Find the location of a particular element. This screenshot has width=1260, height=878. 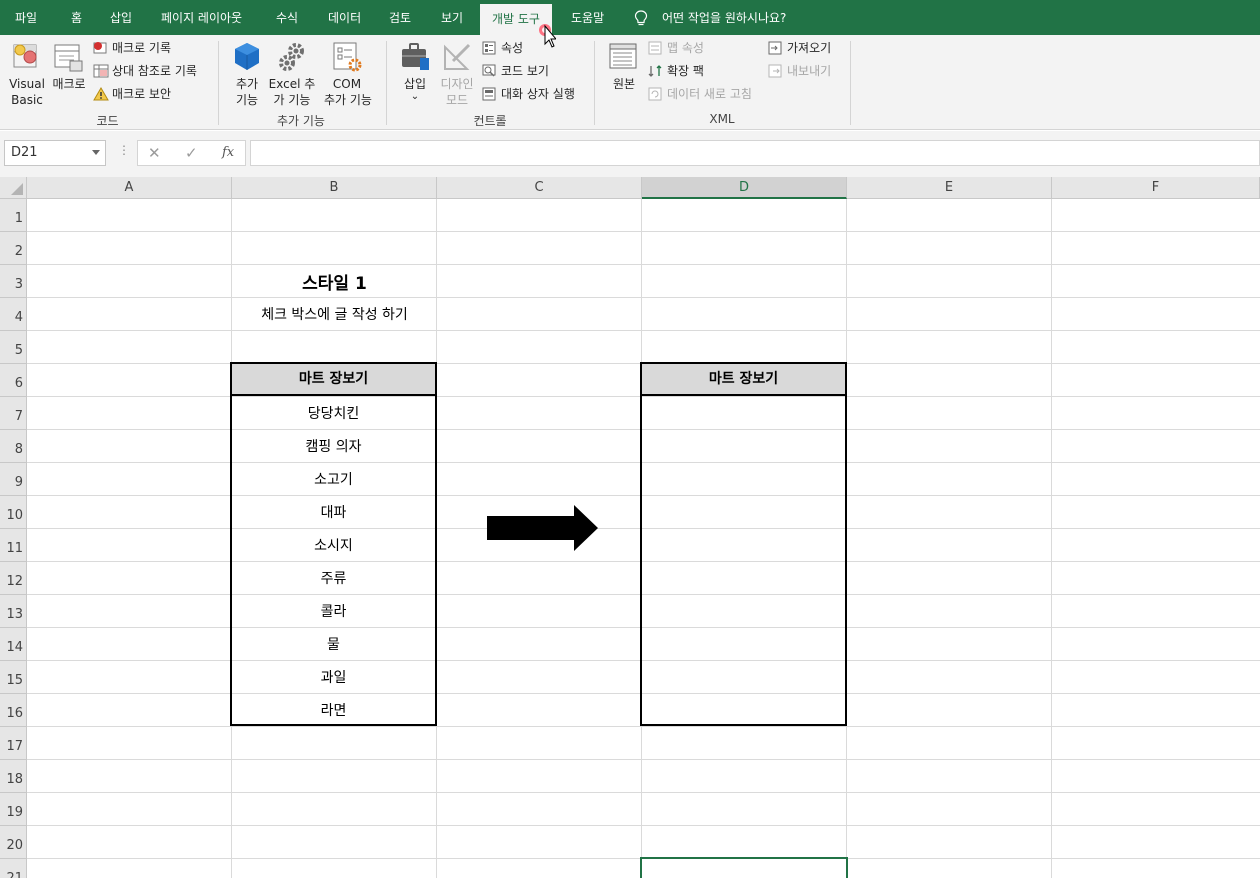

excel-add-ins-label-1: Excel 추 is located at coordinates (292, 84).